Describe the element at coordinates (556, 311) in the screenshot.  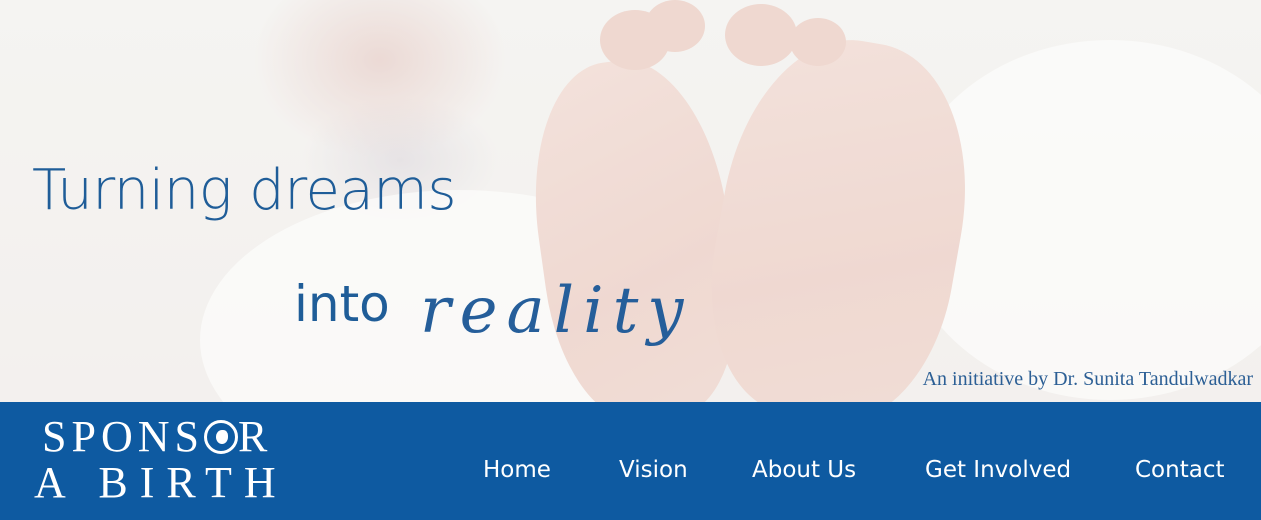
I see `hero-headline-script: reality` at that location.